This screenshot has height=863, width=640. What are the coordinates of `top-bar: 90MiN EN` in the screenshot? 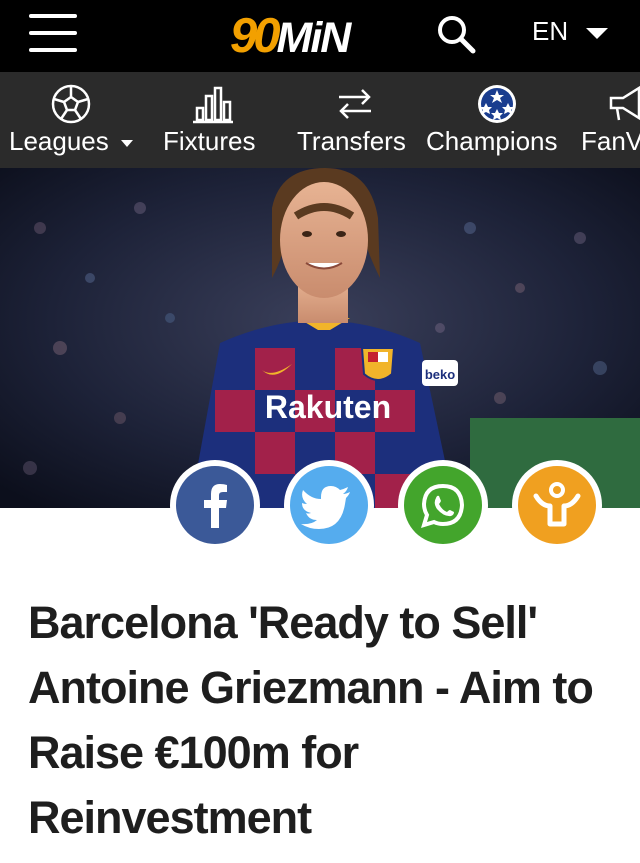 It's located at (320, 36).